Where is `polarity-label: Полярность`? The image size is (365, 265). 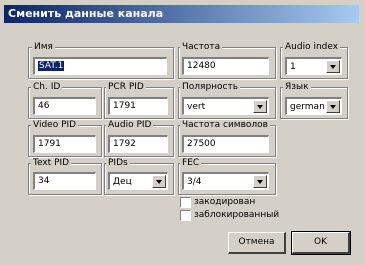 polarity-label: Полярность is located at coordinates (210, 87).